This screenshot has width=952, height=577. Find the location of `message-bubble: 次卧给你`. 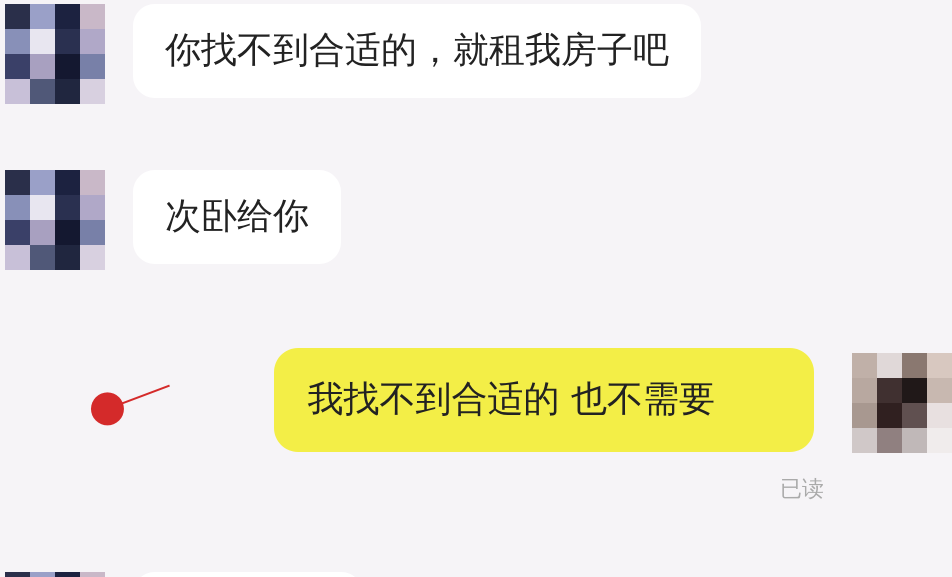

message-bubble: 次卧给你 is located at coordinates (237, 217).